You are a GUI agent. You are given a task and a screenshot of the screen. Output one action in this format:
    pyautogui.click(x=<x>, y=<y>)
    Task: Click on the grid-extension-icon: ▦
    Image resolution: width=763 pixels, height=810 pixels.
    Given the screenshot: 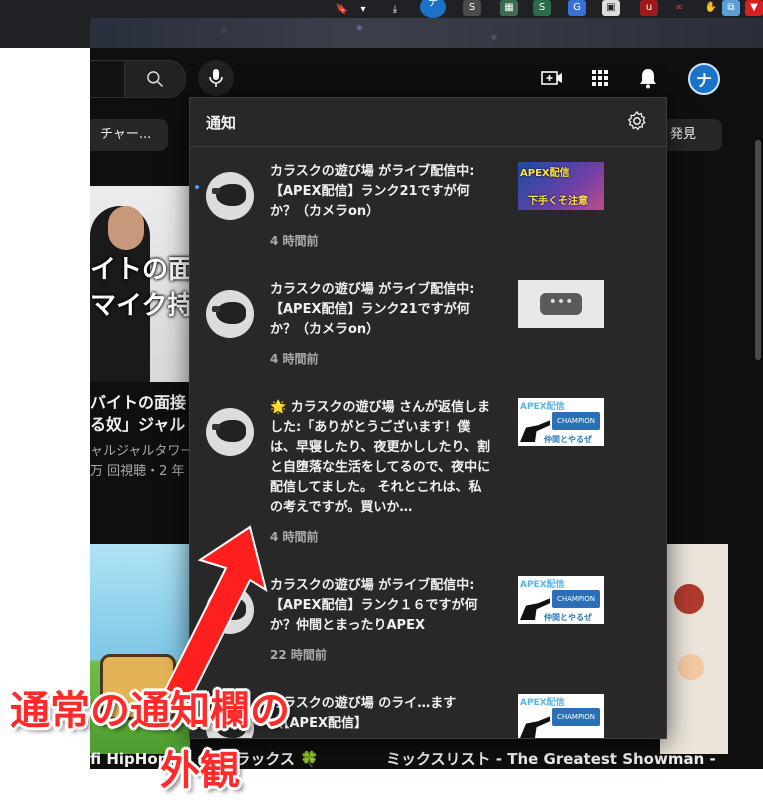 What is the action you would take?
    pyautogui.click(x=509, y=8)
    